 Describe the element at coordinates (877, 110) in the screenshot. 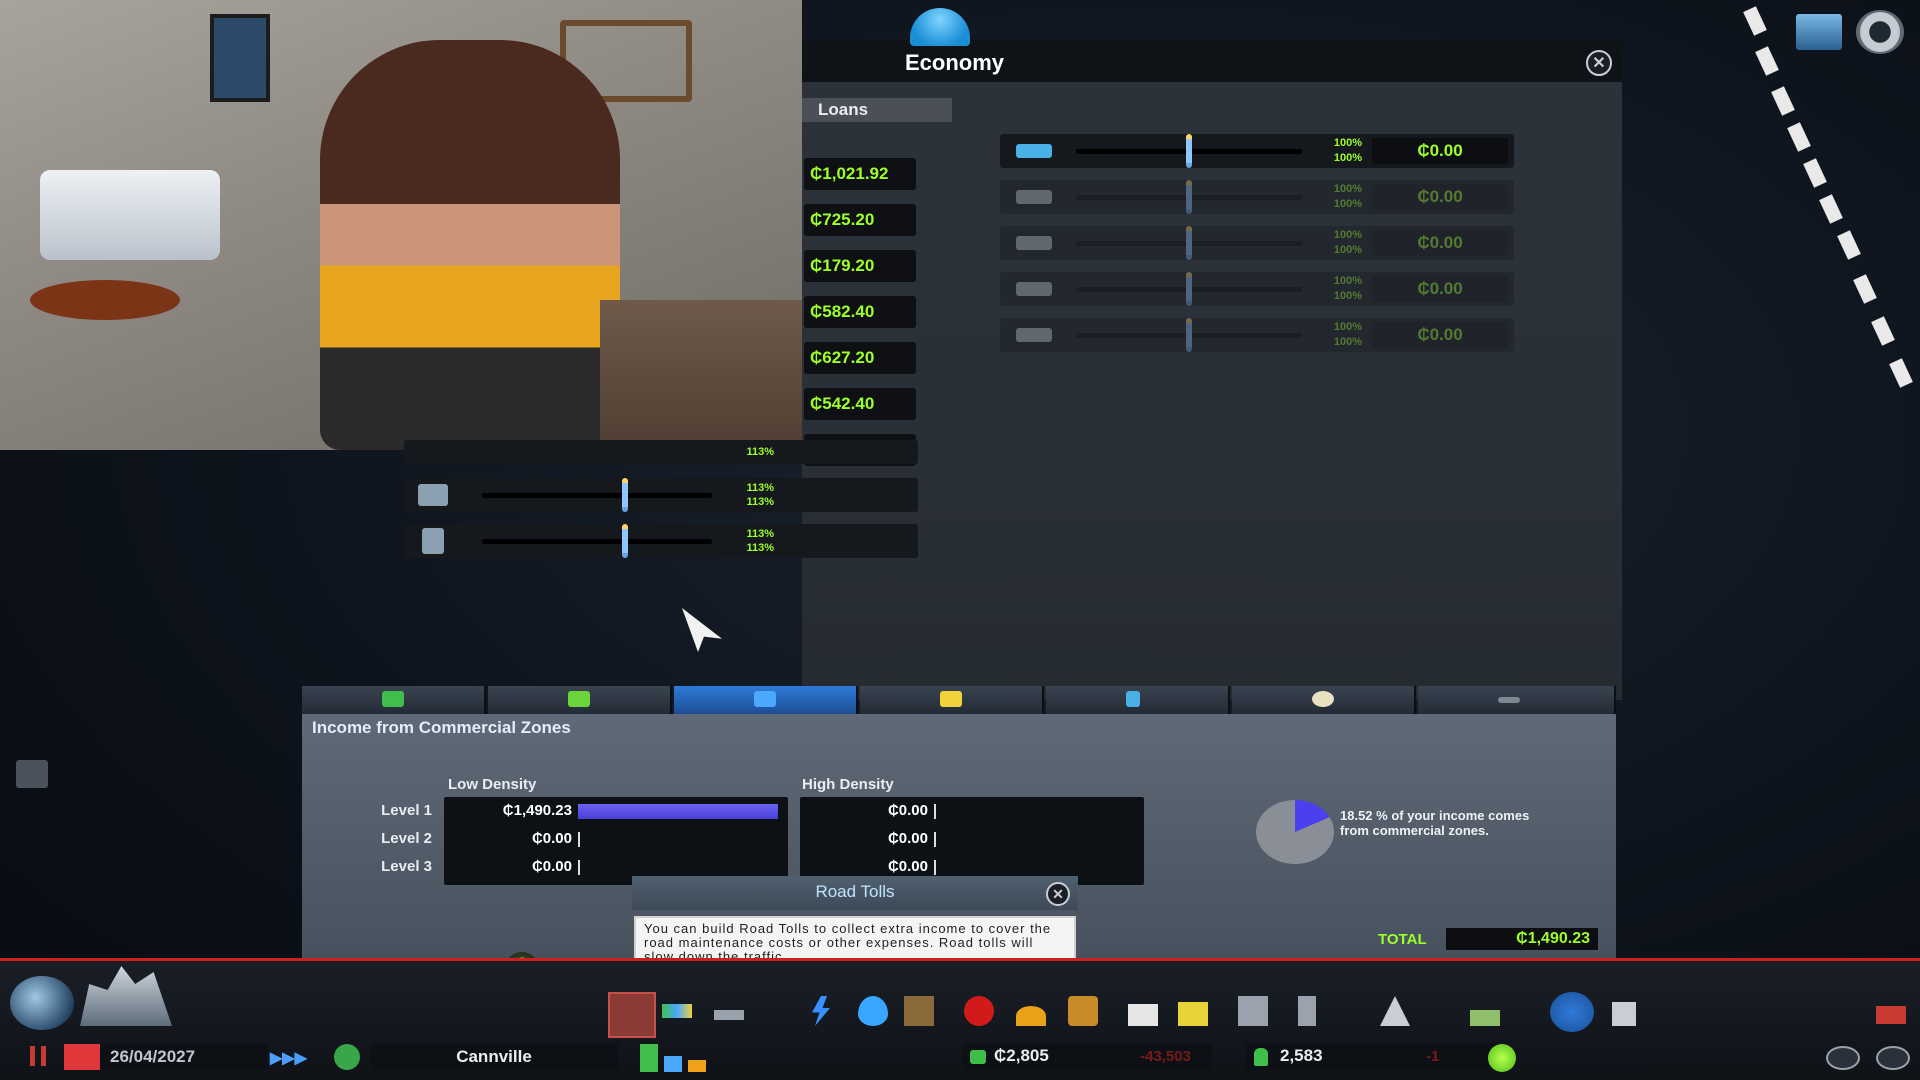

I see `tab-loans: Loans` at that location.